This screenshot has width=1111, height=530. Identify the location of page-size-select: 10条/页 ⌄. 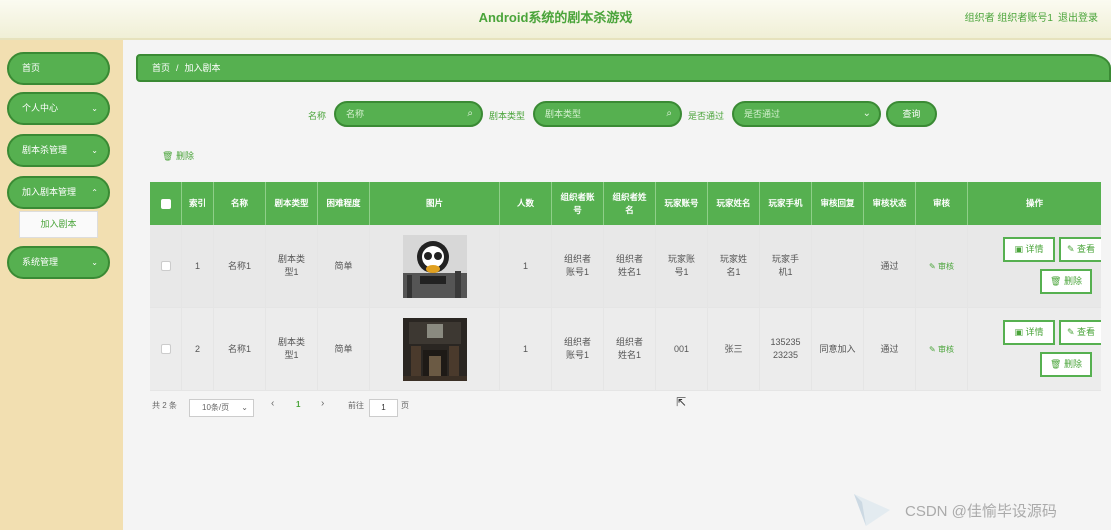
(221, 408).